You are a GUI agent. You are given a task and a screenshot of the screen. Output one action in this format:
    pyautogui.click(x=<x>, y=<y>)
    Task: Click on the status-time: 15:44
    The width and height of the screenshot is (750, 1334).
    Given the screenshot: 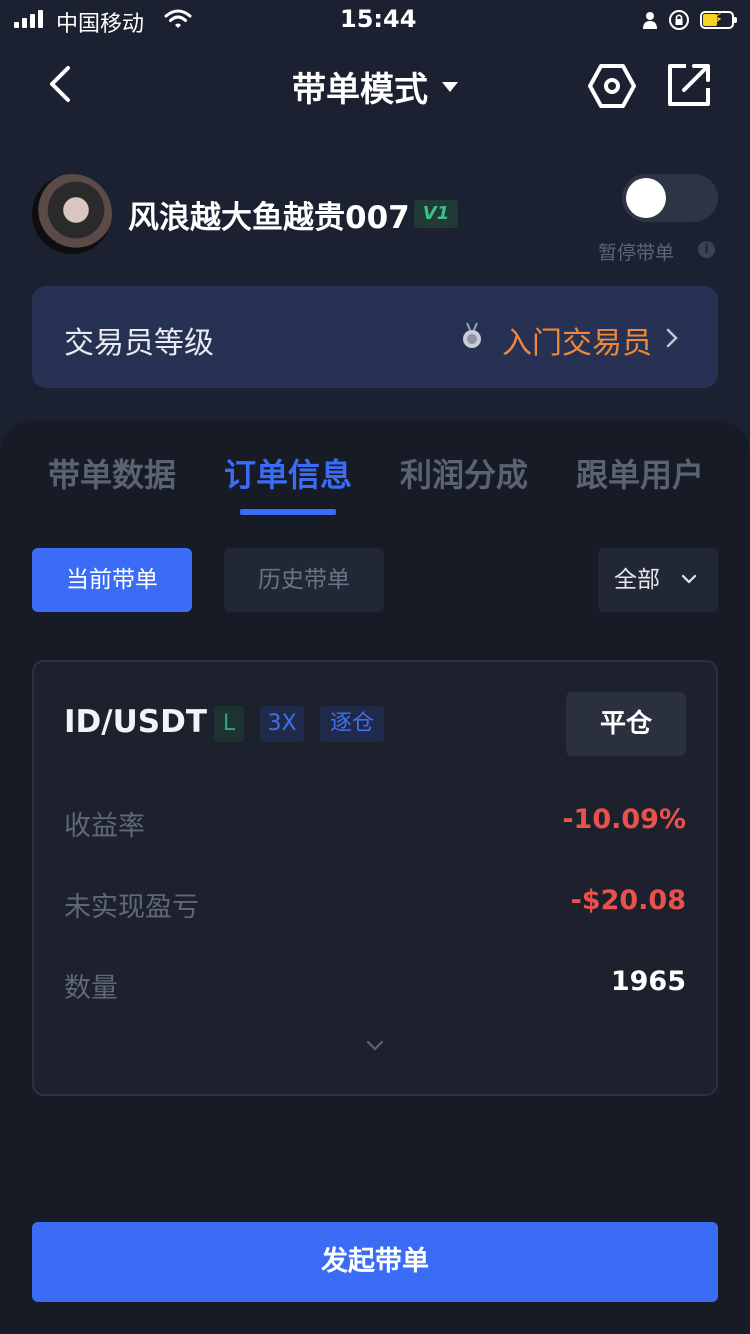 What is the action you would take?
    pyautogui.click(x=378, y=19)
    